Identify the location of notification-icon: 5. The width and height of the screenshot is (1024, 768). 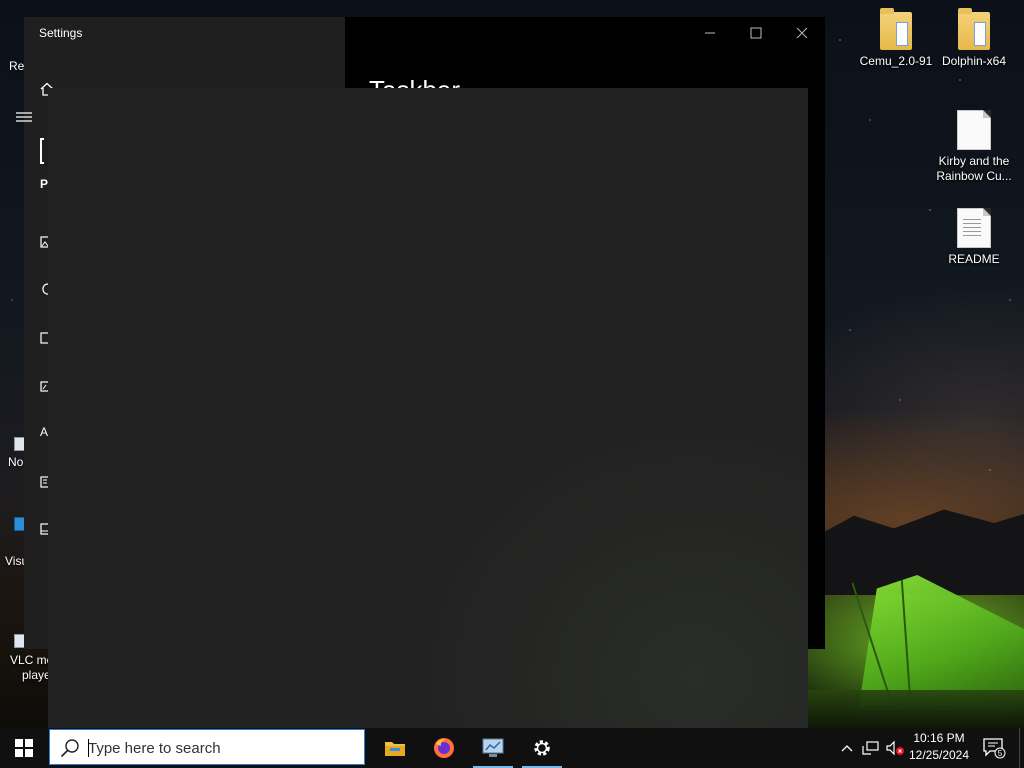
(994, 748).